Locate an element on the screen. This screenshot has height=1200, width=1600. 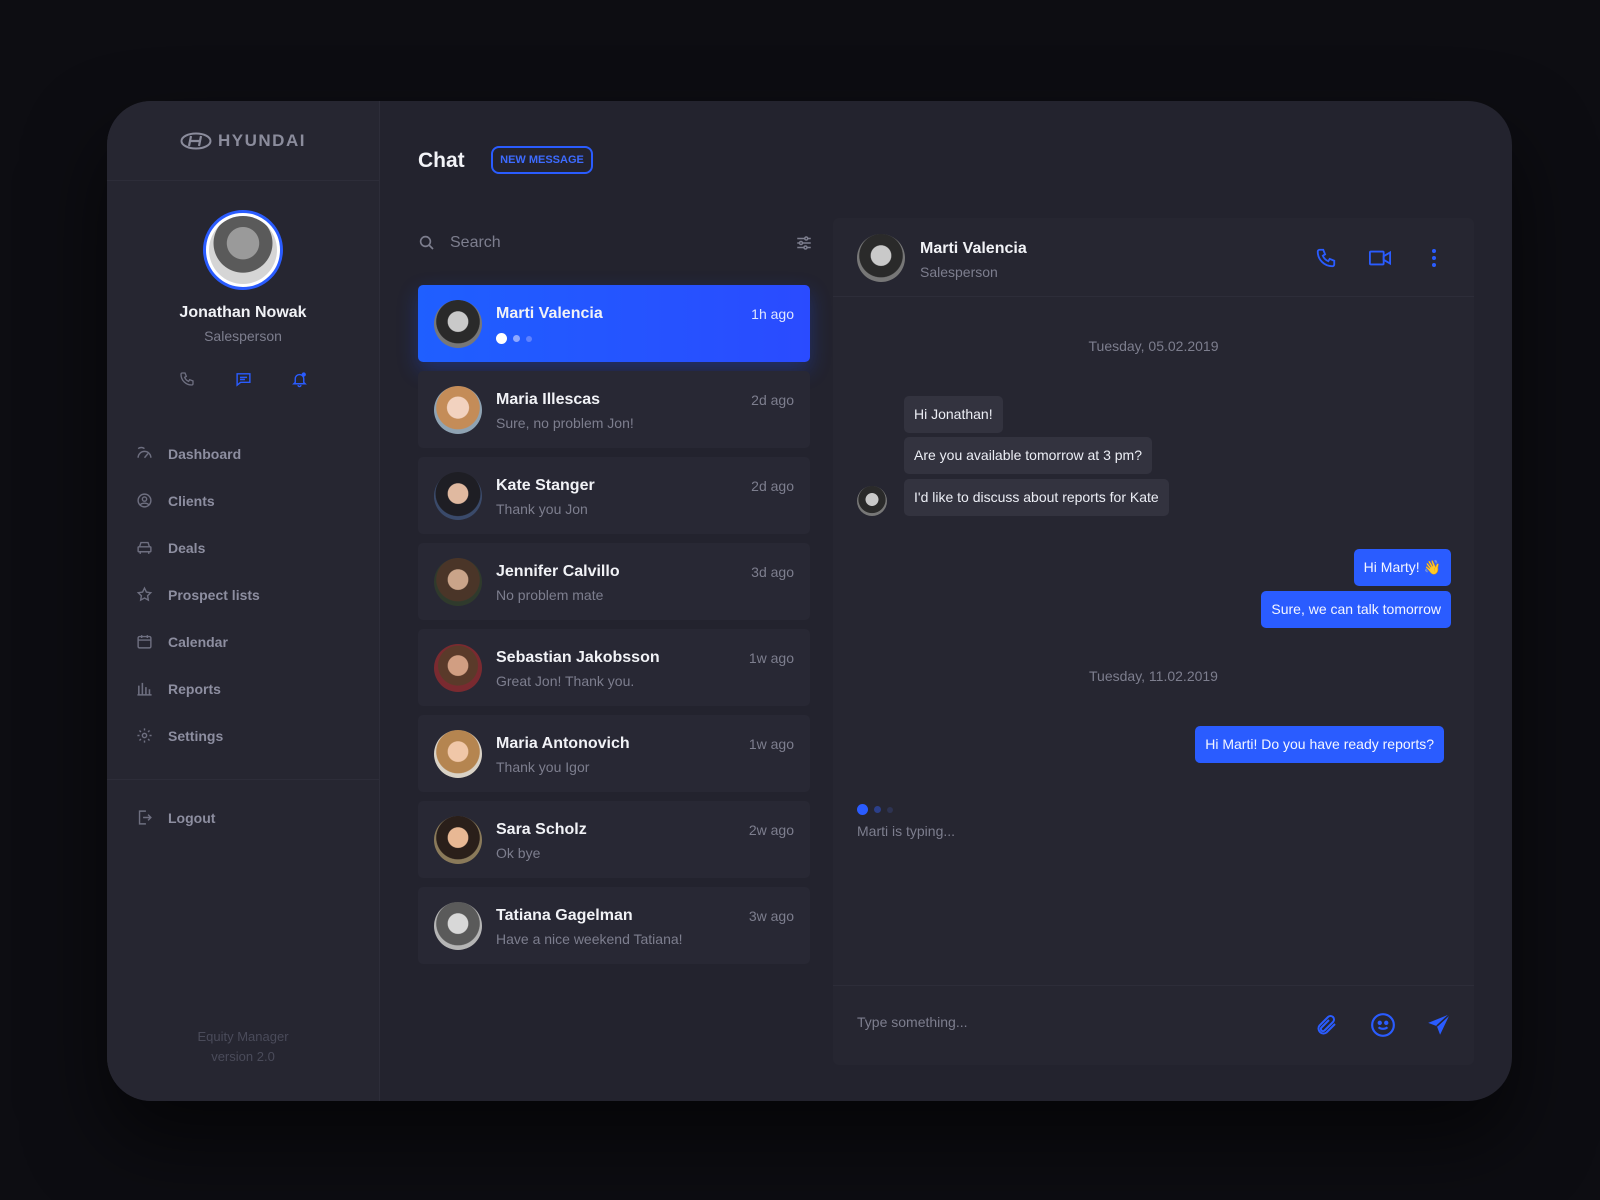
app-version: Equity Manager version 2.0 is located at coordinates (243, 1047).